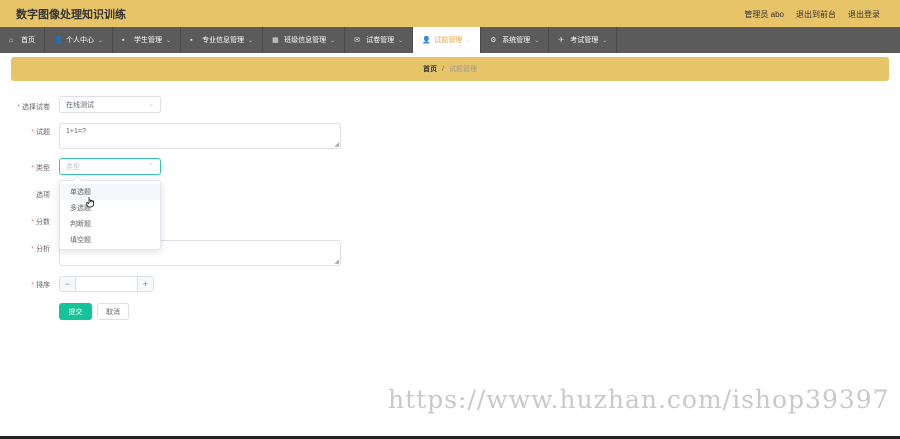  I want to click on nav-item-3: ▪ 专业信息管理 ⌄, so click(222, 40).